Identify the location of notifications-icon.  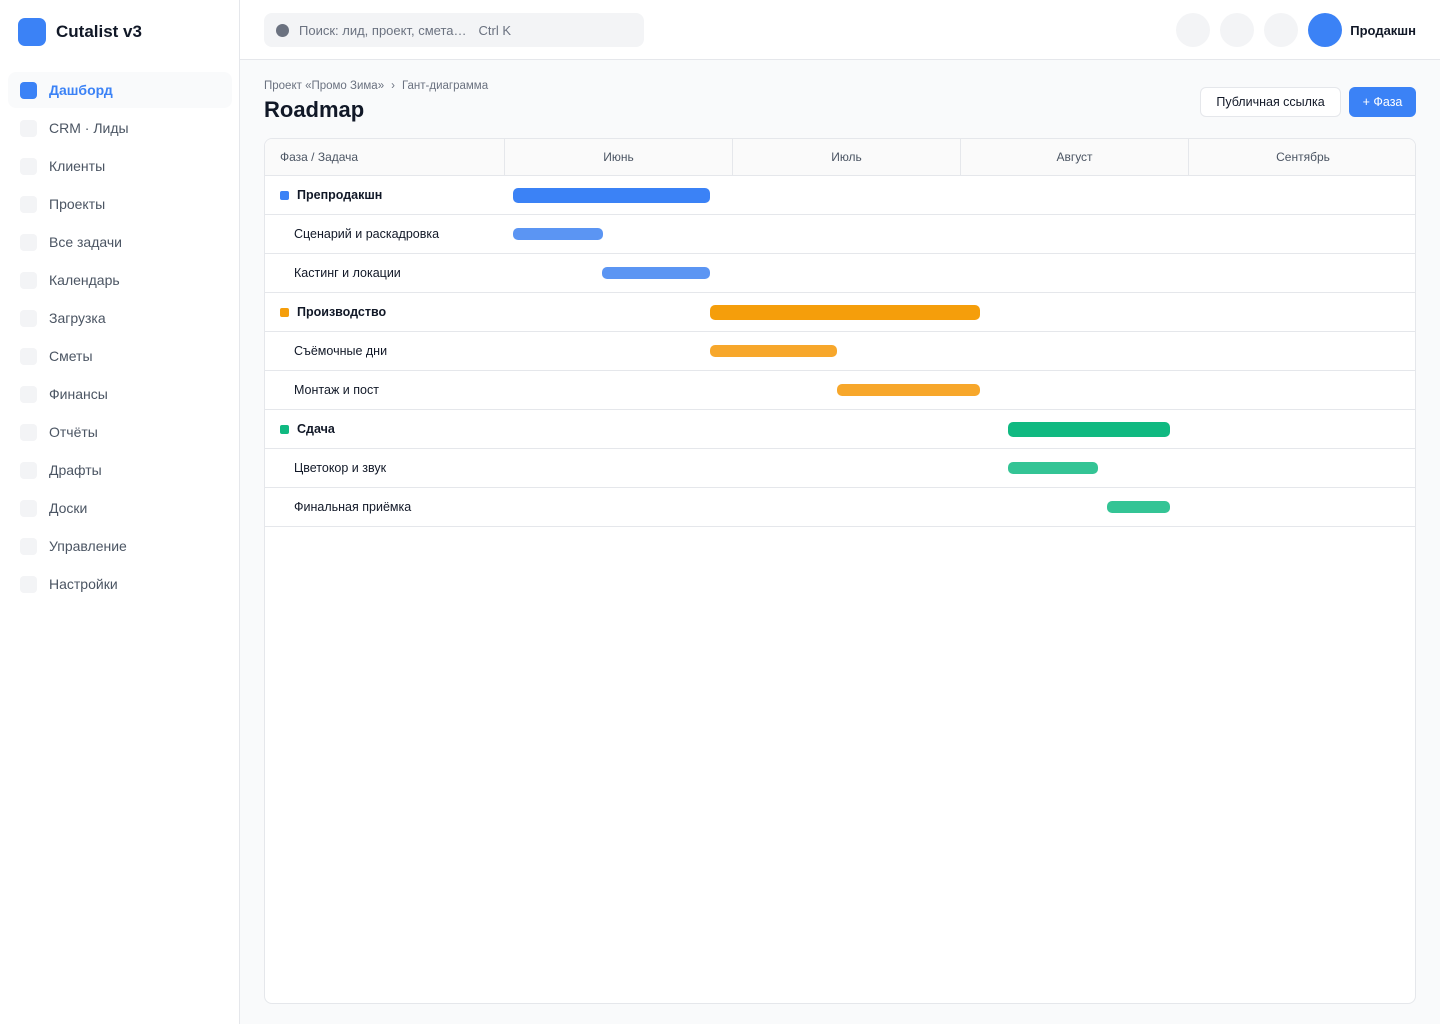
(1193, 30).